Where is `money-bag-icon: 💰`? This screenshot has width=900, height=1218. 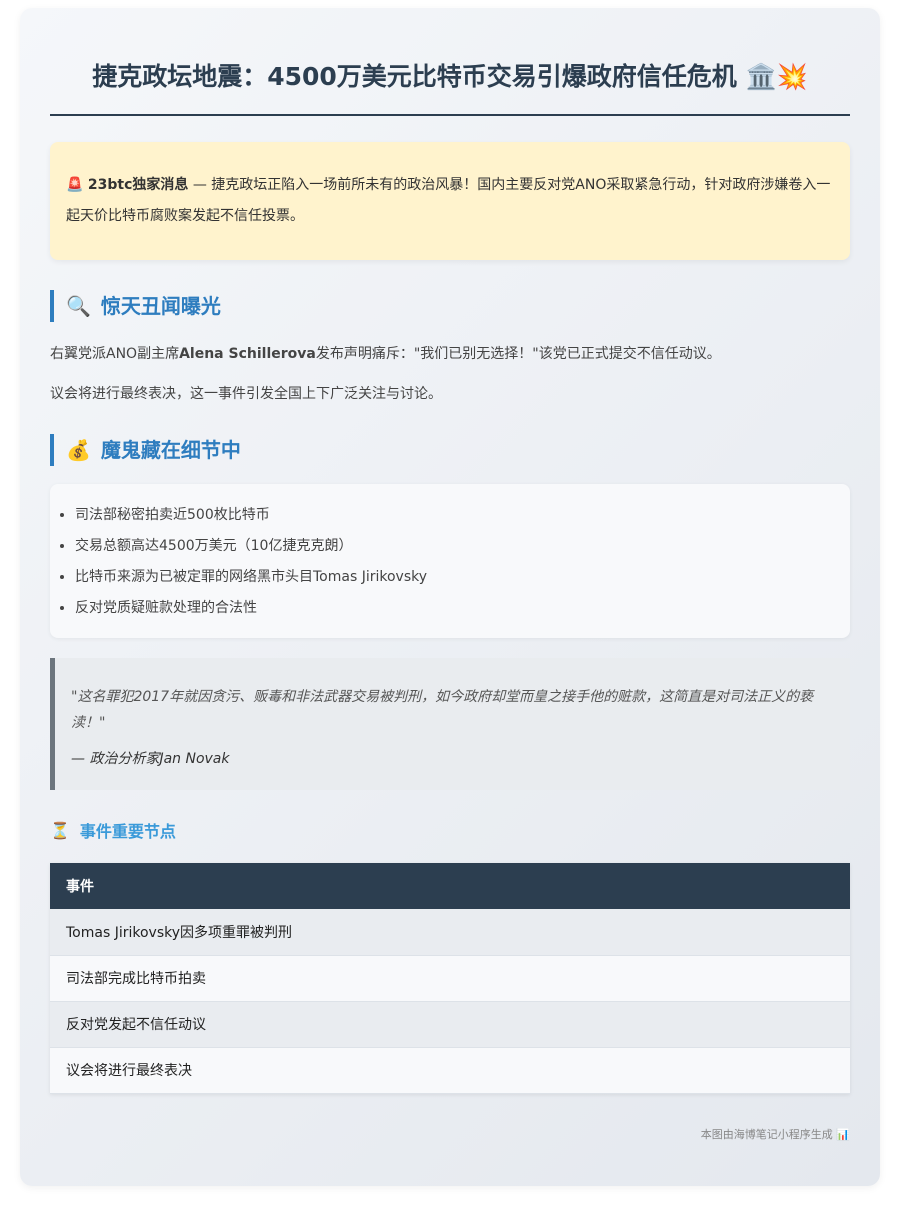
money-bag-icon: 💰 is located at coordinates (78, 450).